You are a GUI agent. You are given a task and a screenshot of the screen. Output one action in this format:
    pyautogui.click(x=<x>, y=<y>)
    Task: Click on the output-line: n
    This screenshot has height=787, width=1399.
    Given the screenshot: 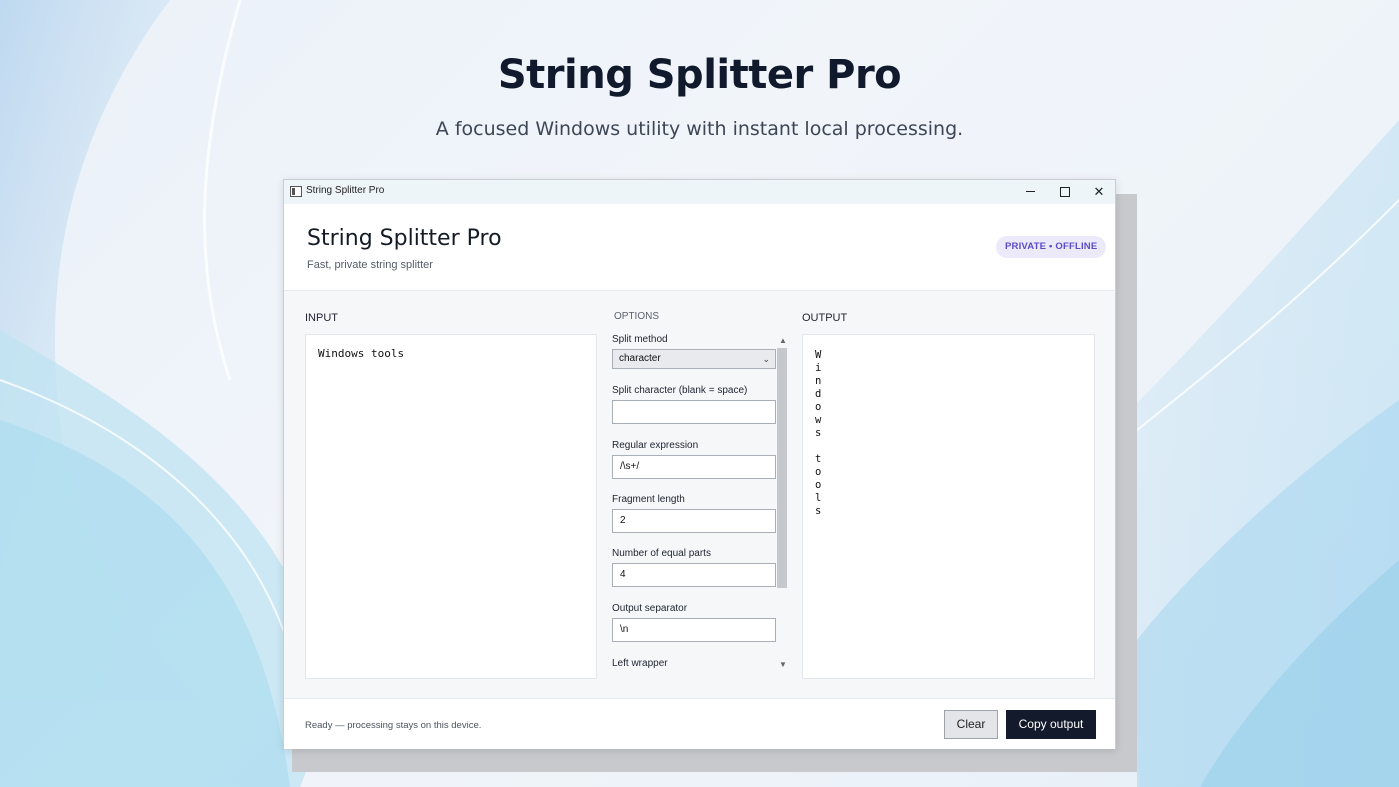 What is the action you would take?
    pyautogui.click(x=818, y=381)
    